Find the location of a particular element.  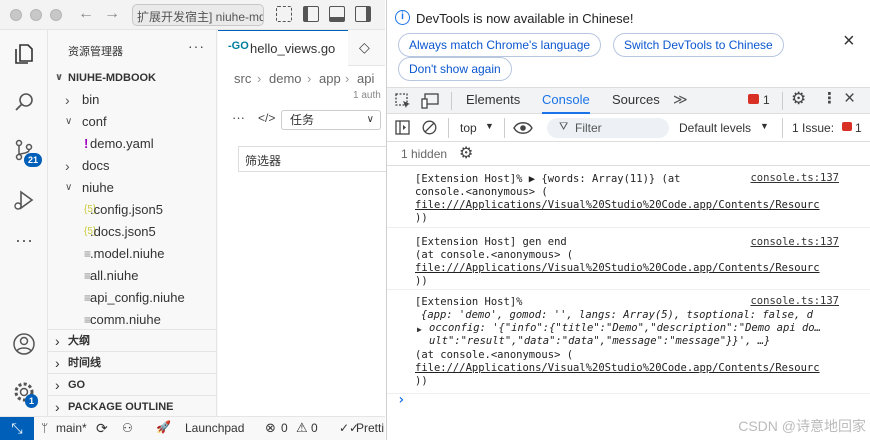

tree-item-label: conf is located at coordinates (94, 121).